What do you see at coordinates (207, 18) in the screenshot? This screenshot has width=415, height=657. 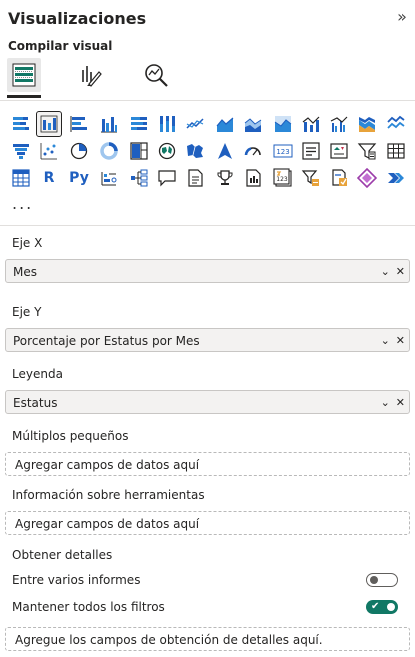 I see `panel-header: Visualizaciones »` at bounding box center [207, 18].